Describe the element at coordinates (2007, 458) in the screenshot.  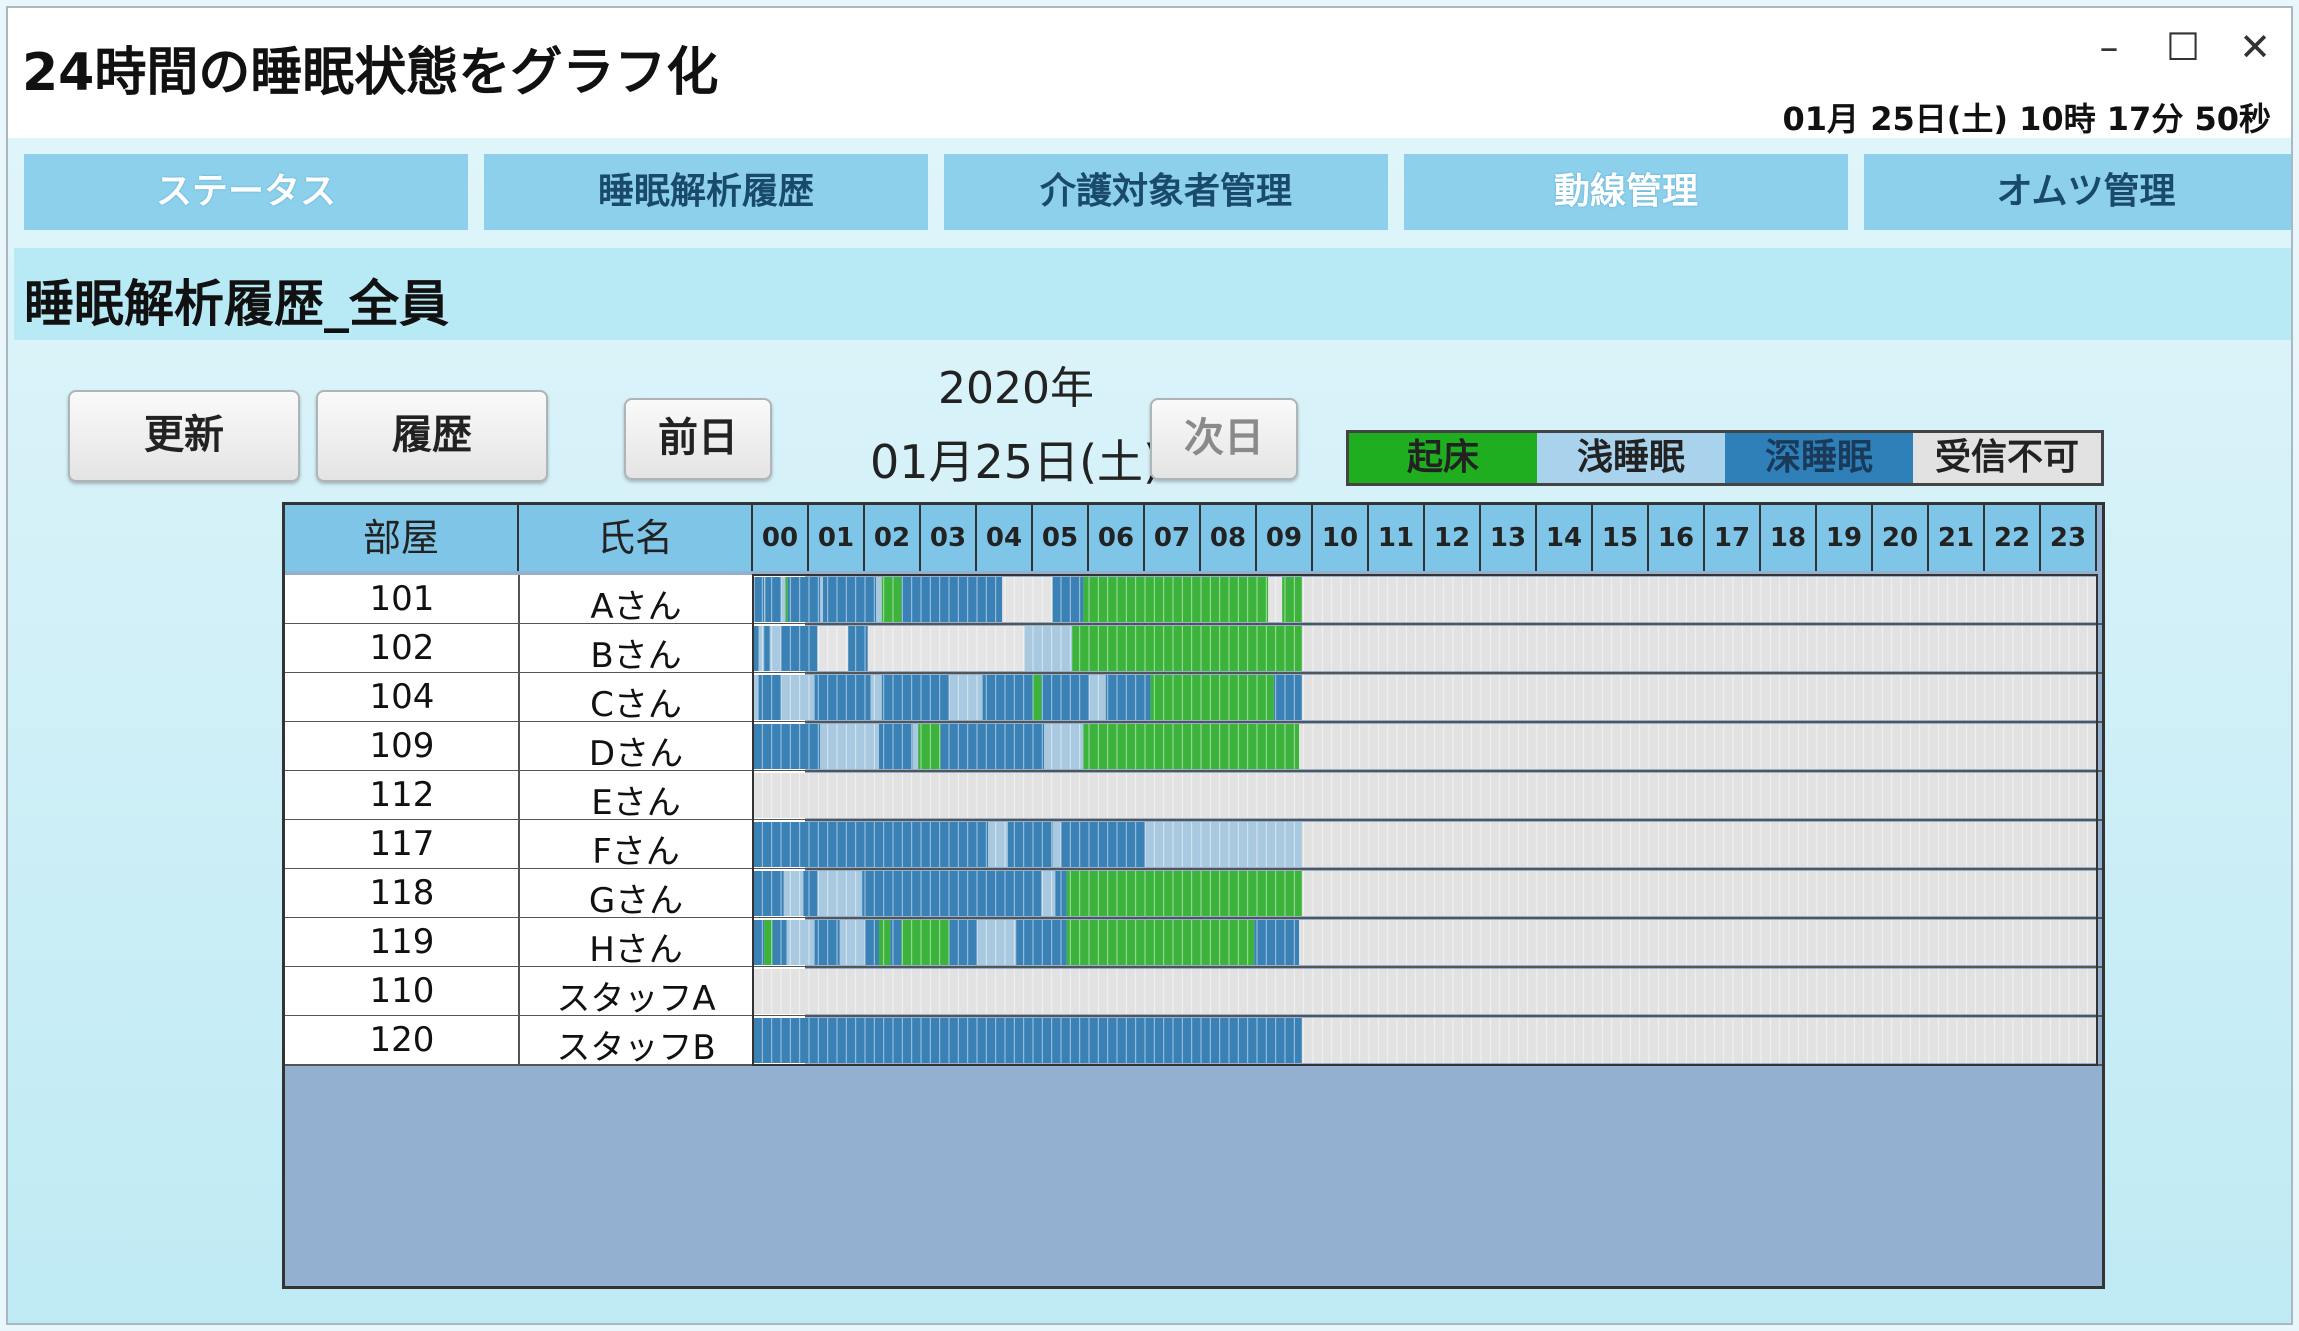
I see `legend-no-signal: 受信不可` at that location.